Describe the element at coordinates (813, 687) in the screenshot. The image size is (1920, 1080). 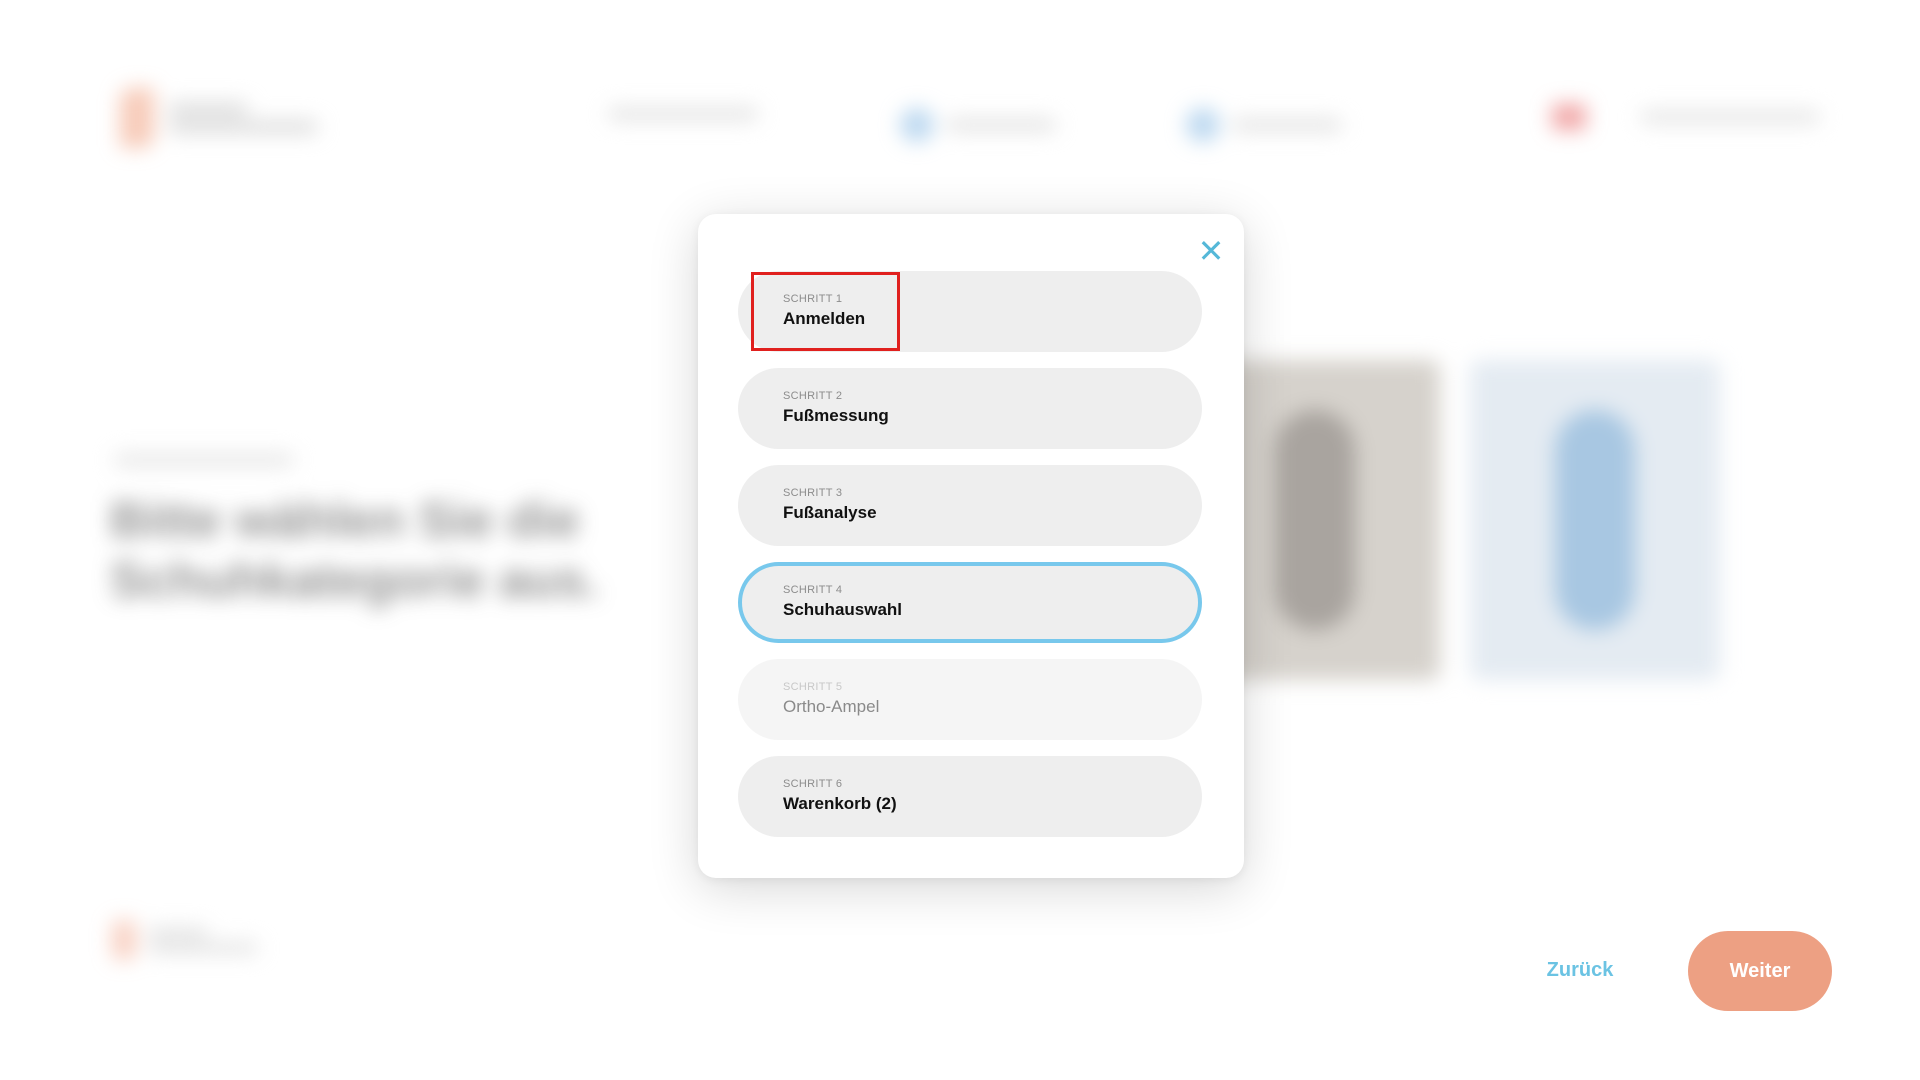
I see `step-number: SCHRITT 5` at that location.